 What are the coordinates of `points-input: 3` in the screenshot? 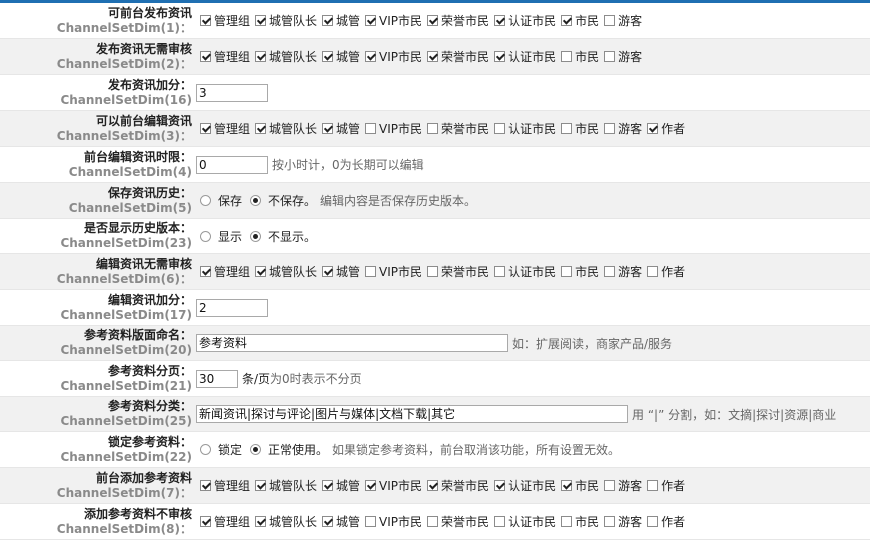 It's located at (232, 92).